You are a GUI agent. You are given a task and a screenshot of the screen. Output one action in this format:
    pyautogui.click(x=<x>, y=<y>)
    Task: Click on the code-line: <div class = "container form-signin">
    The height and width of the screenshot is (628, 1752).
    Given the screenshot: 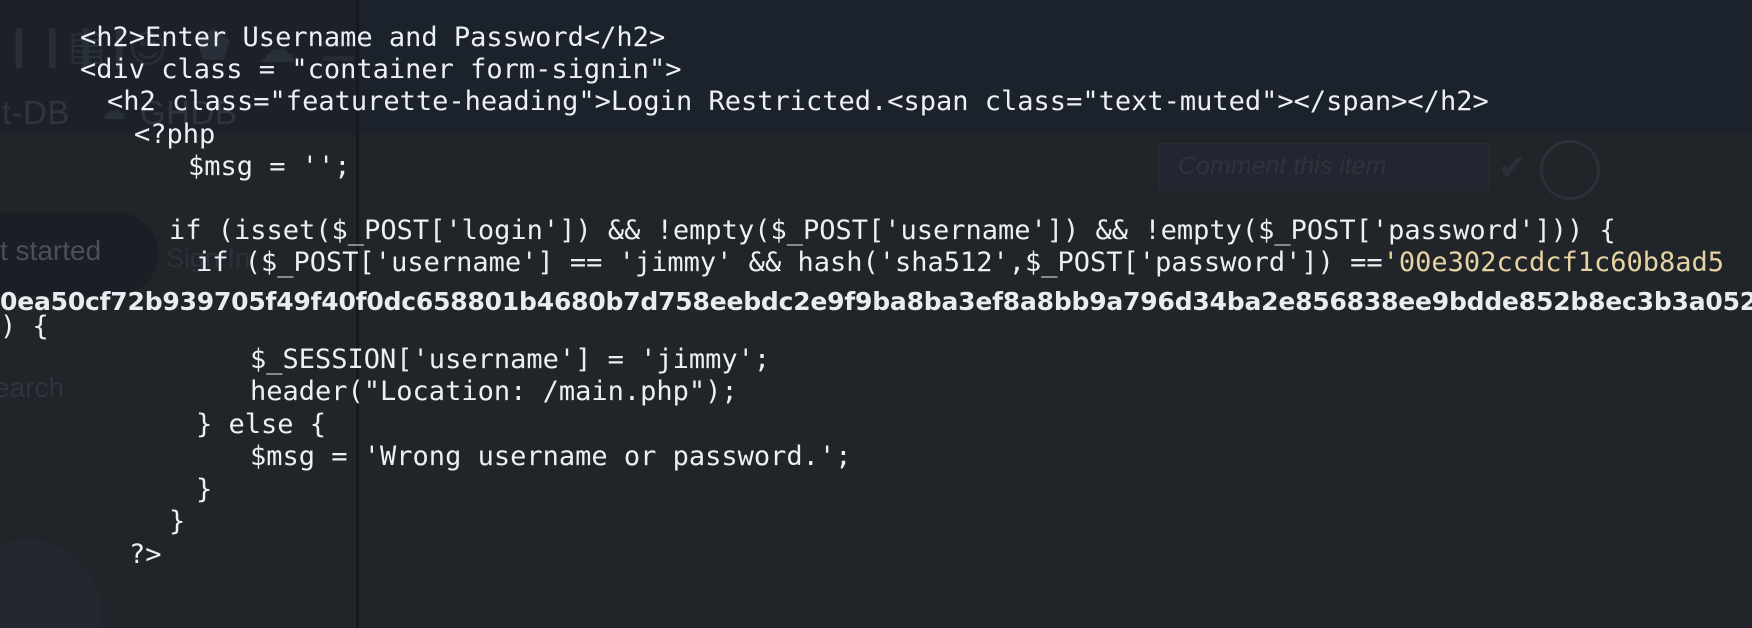 What is the action you would take?
    pyautogui.click(x=381, y=69)
    